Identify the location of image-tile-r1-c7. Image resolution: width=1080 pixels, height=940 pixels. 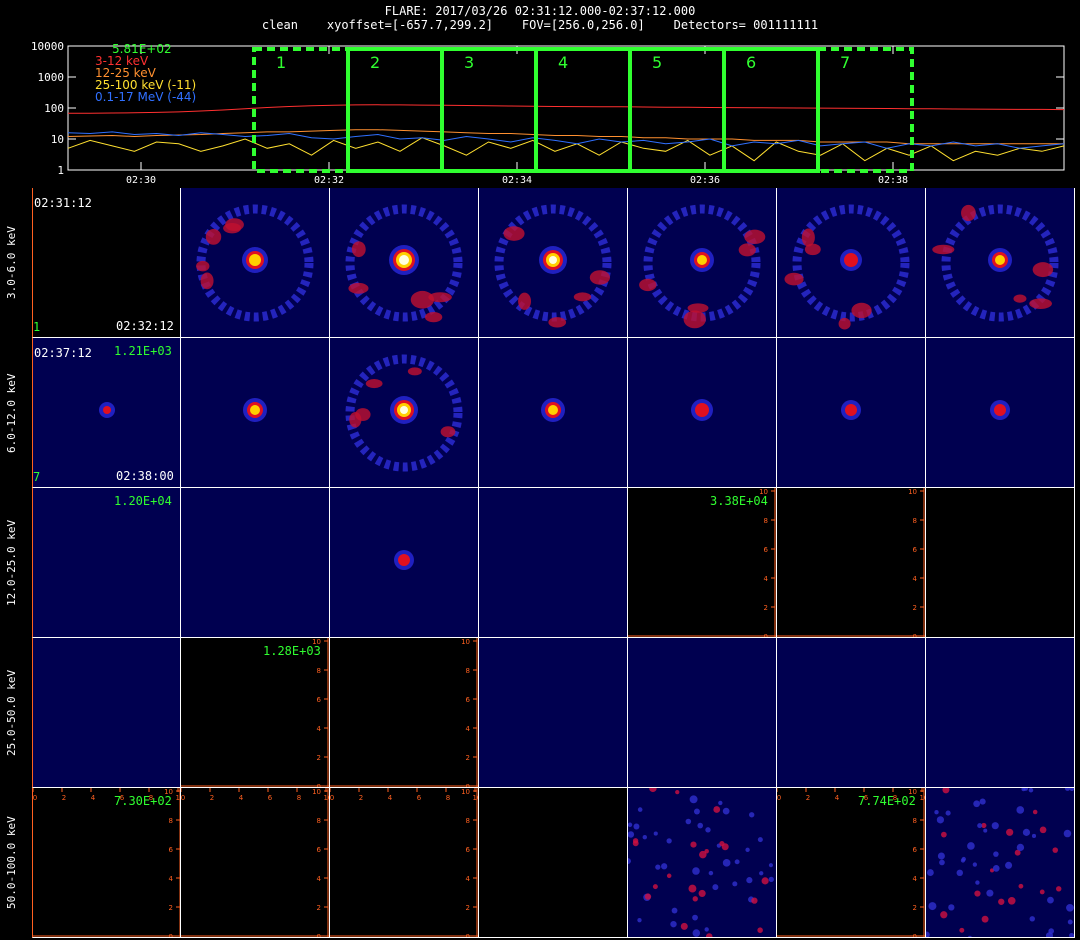
(1000, 263).